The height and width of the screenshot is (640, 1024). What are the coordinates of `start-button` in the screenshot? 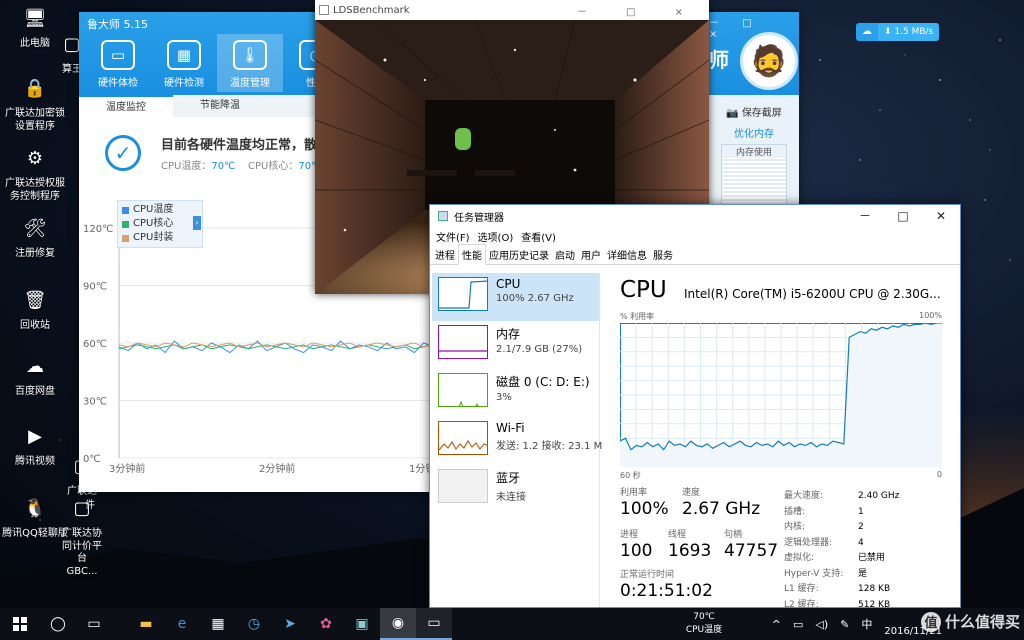 It's located at (20, 624).